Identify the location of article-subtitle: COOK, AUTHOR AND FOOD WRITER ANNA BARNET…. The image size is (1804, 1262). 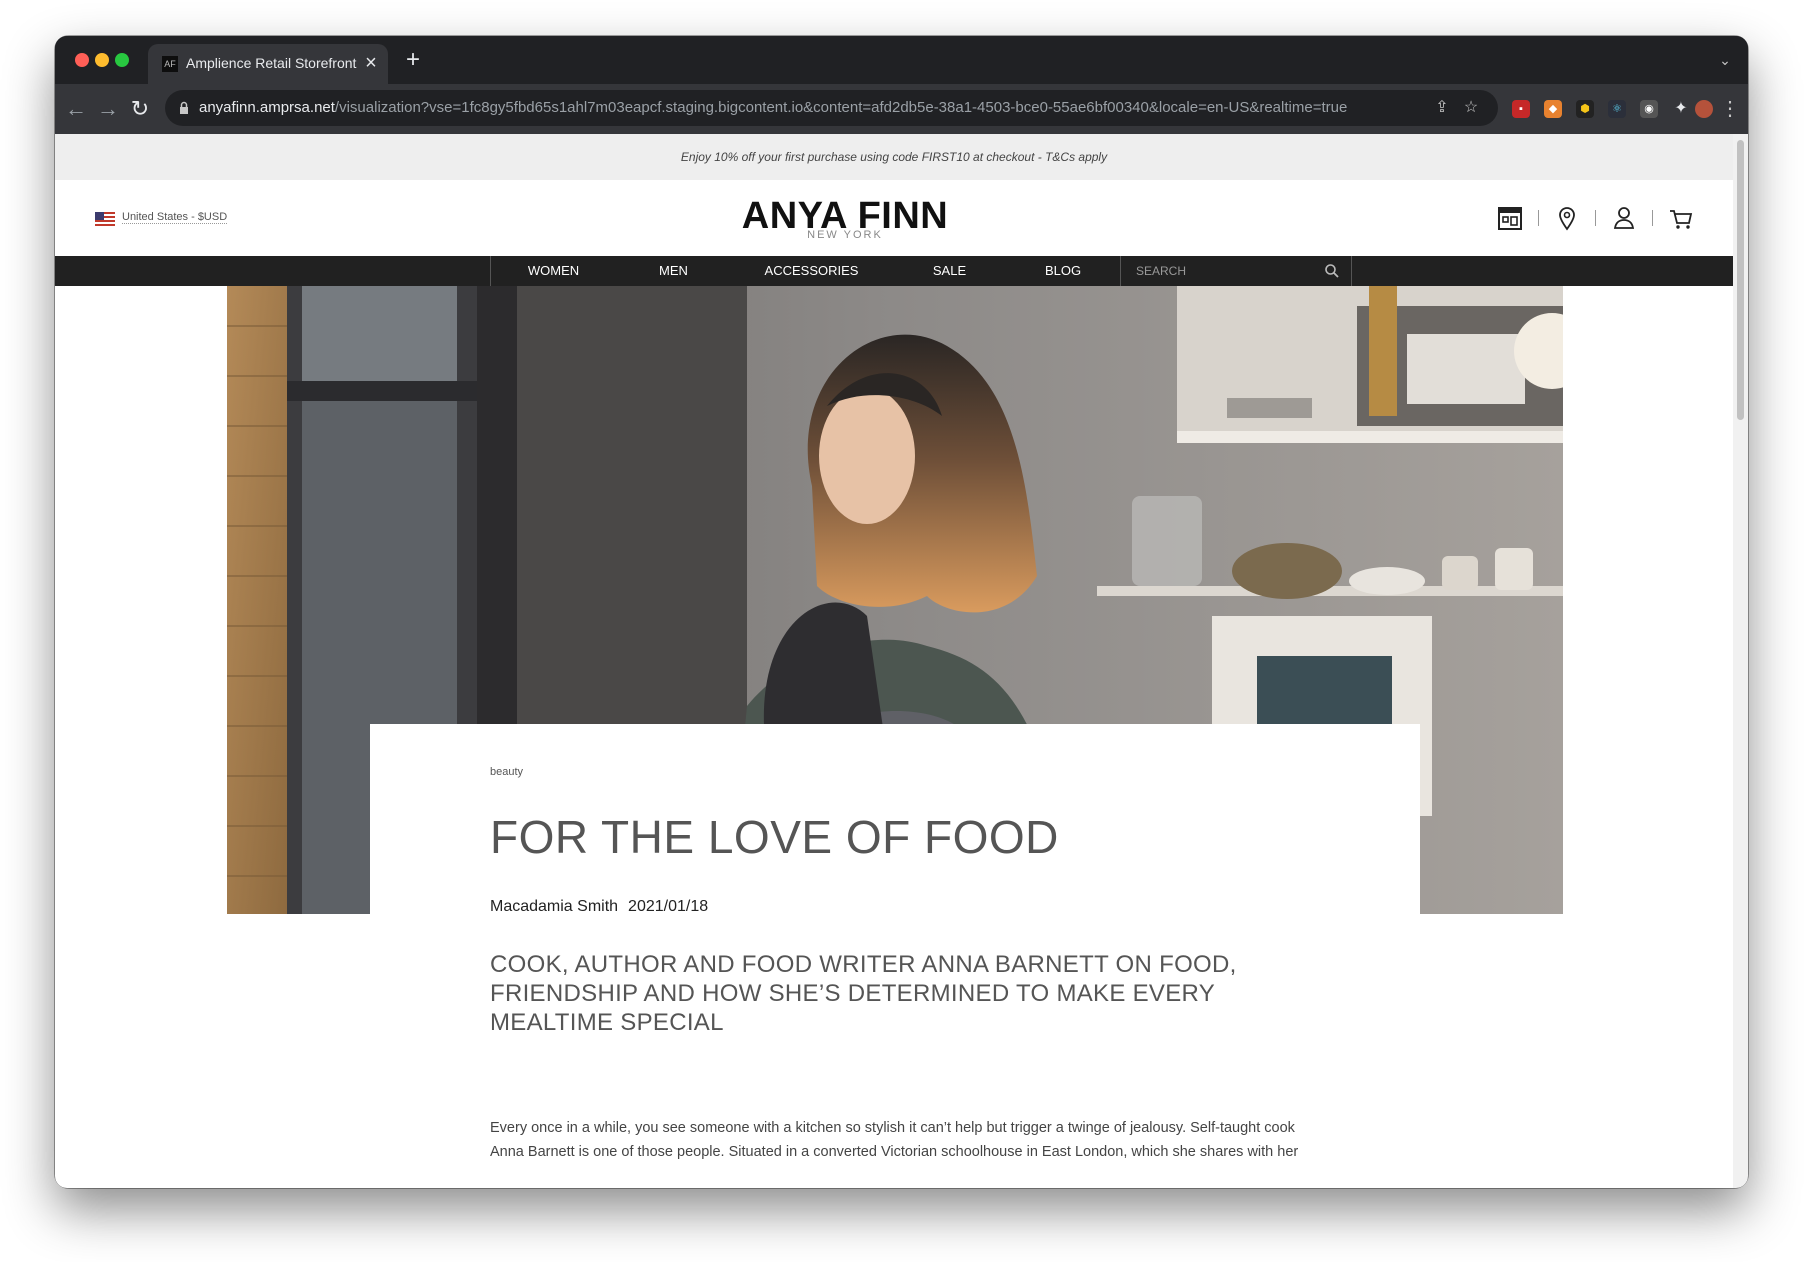
(863, 993).